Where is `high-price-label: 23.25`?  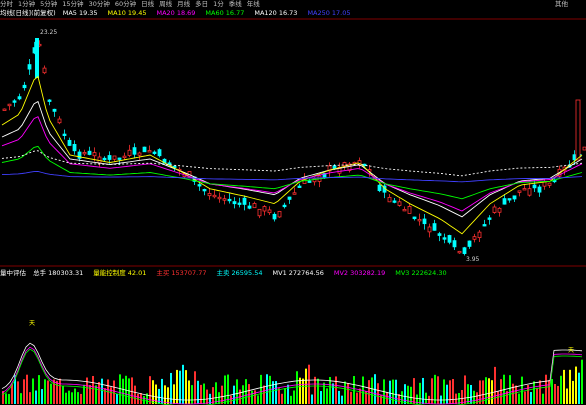
high-price-label: 23.25 is located at coordinates (48, 32).